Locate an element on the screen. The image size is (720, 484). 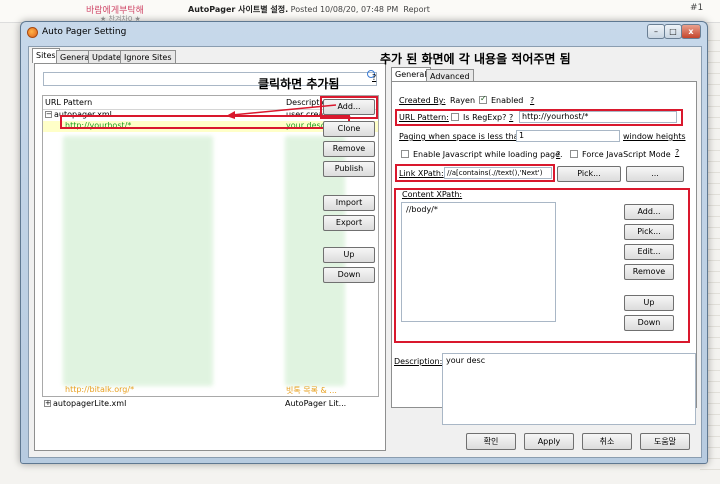
last-url-pattern: http://bitalk.org/* is located at coordinates (99, 389).